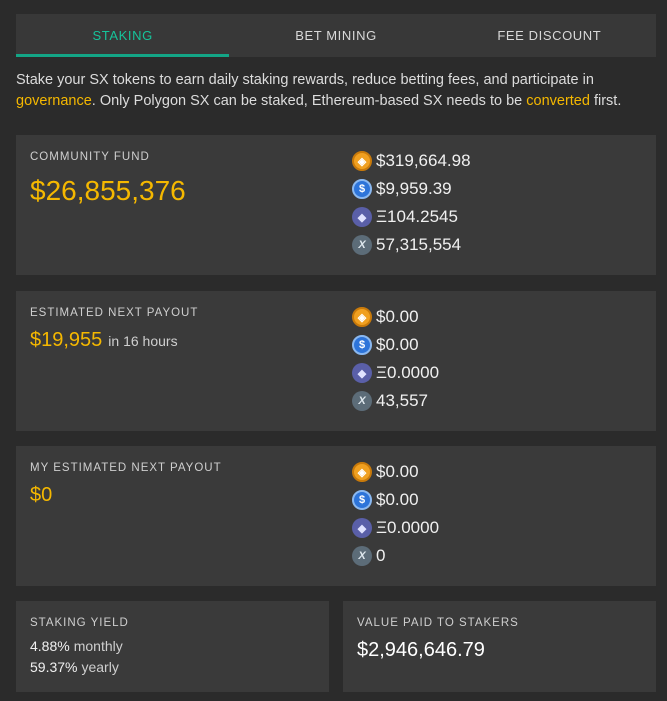 Image resolution: width=667 pixels, height=701 pixels. I want to click on coin-value: 43,557, so click(402, 400).